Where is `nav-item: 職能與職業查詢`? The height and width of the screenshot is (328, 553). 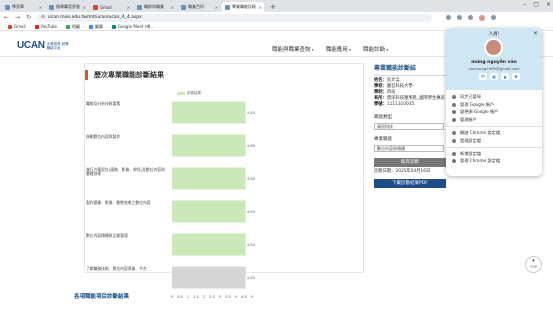 nav-item: 職能與職業查詢 is located at coordinates (293, 49).